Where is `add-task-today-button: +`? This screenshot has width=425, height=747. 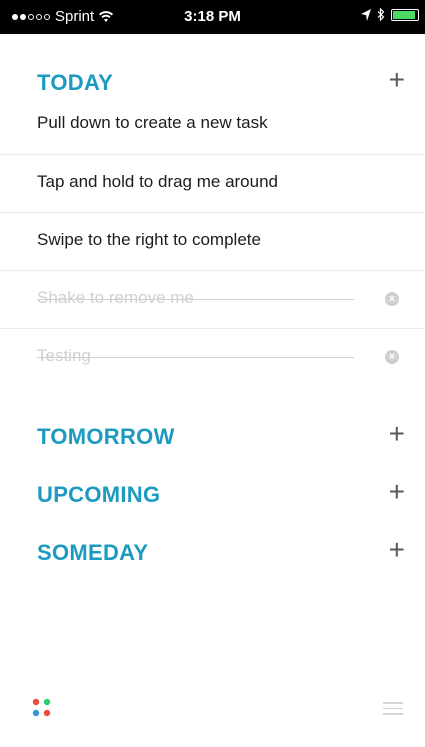 add-task-today-button: + is located at coordinates (397, 80).